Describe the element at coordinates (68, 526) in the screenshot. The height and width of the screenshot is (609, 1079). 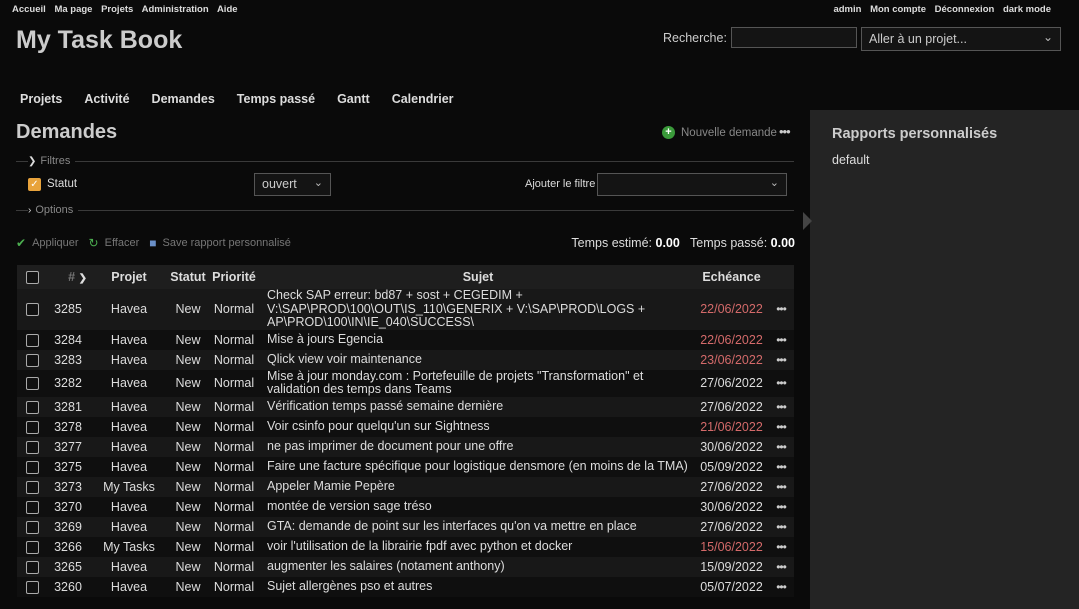
I see `issue-id: 3269` at that location.